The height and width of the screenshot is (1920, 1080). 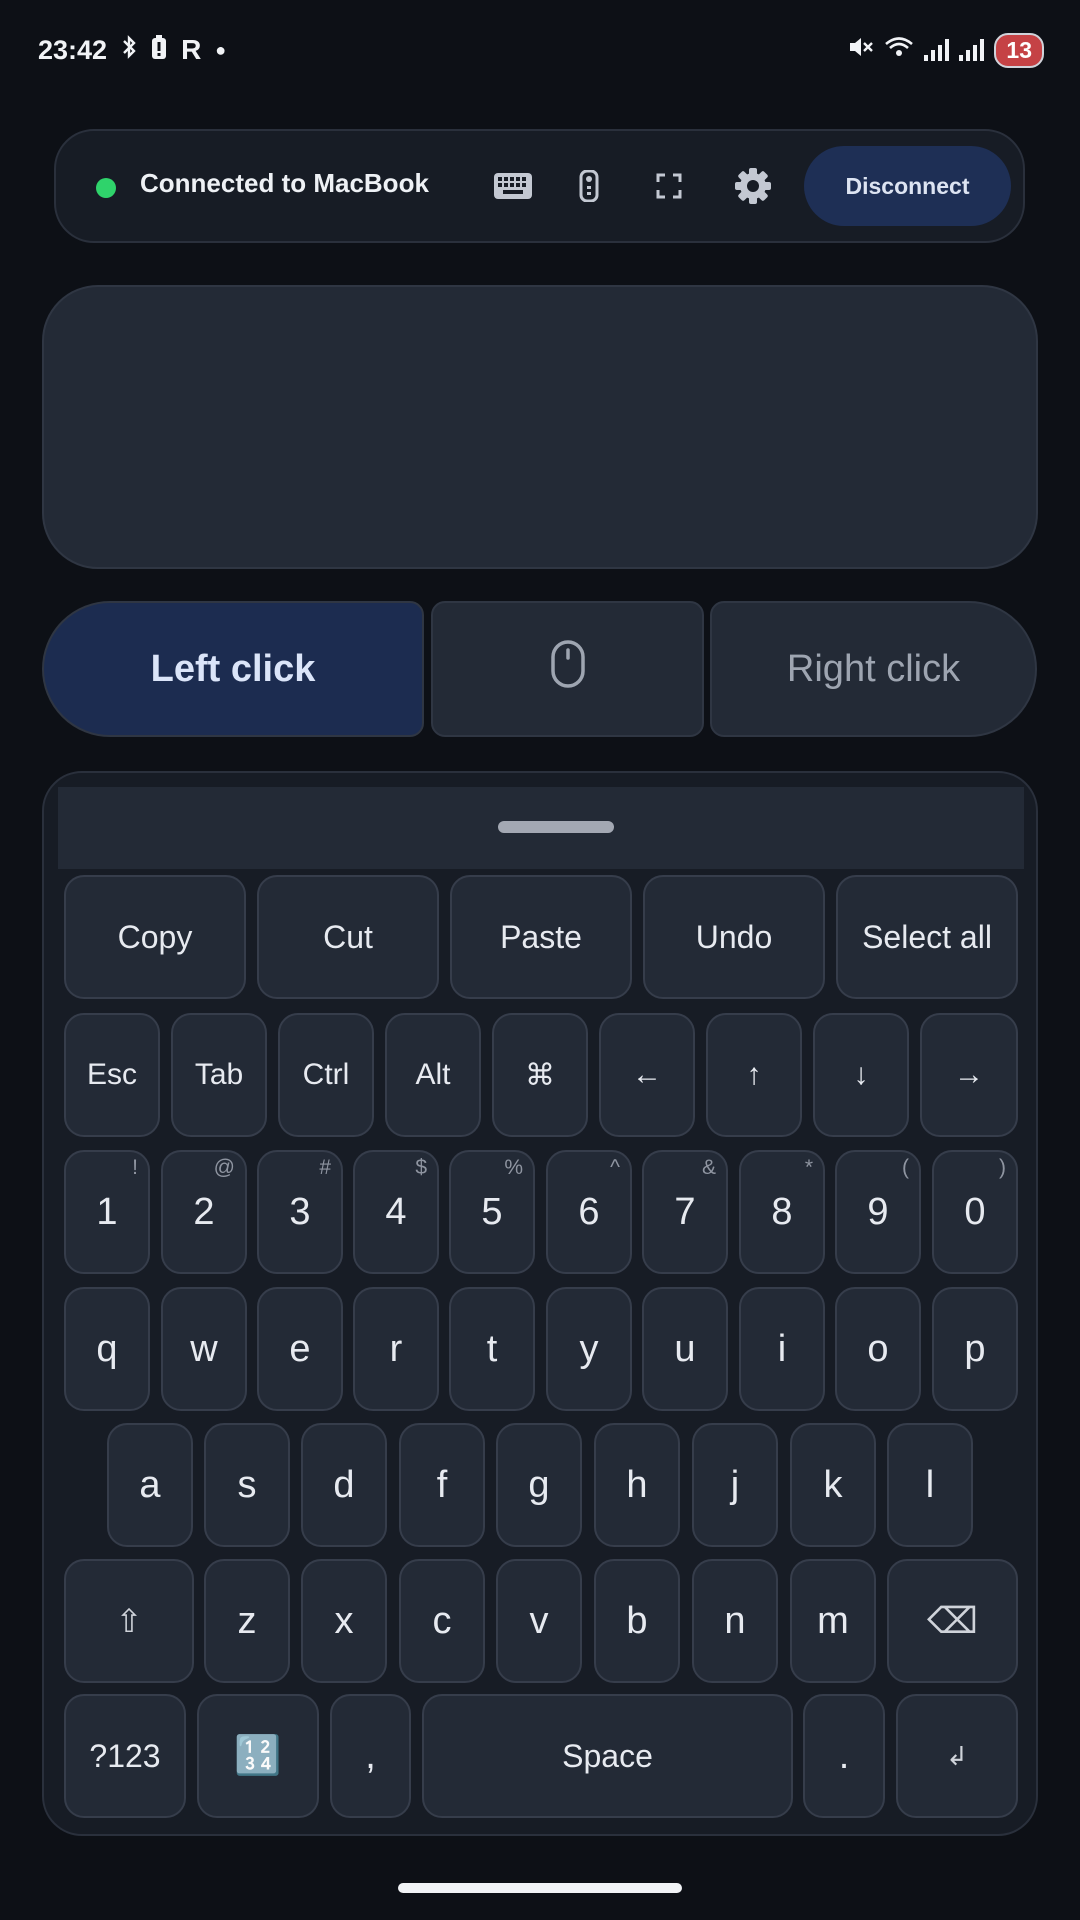 What do you see at coordinates (833, 1621) in the screenshot?
I see `key-m: m` at bounding box center [833, 1621].